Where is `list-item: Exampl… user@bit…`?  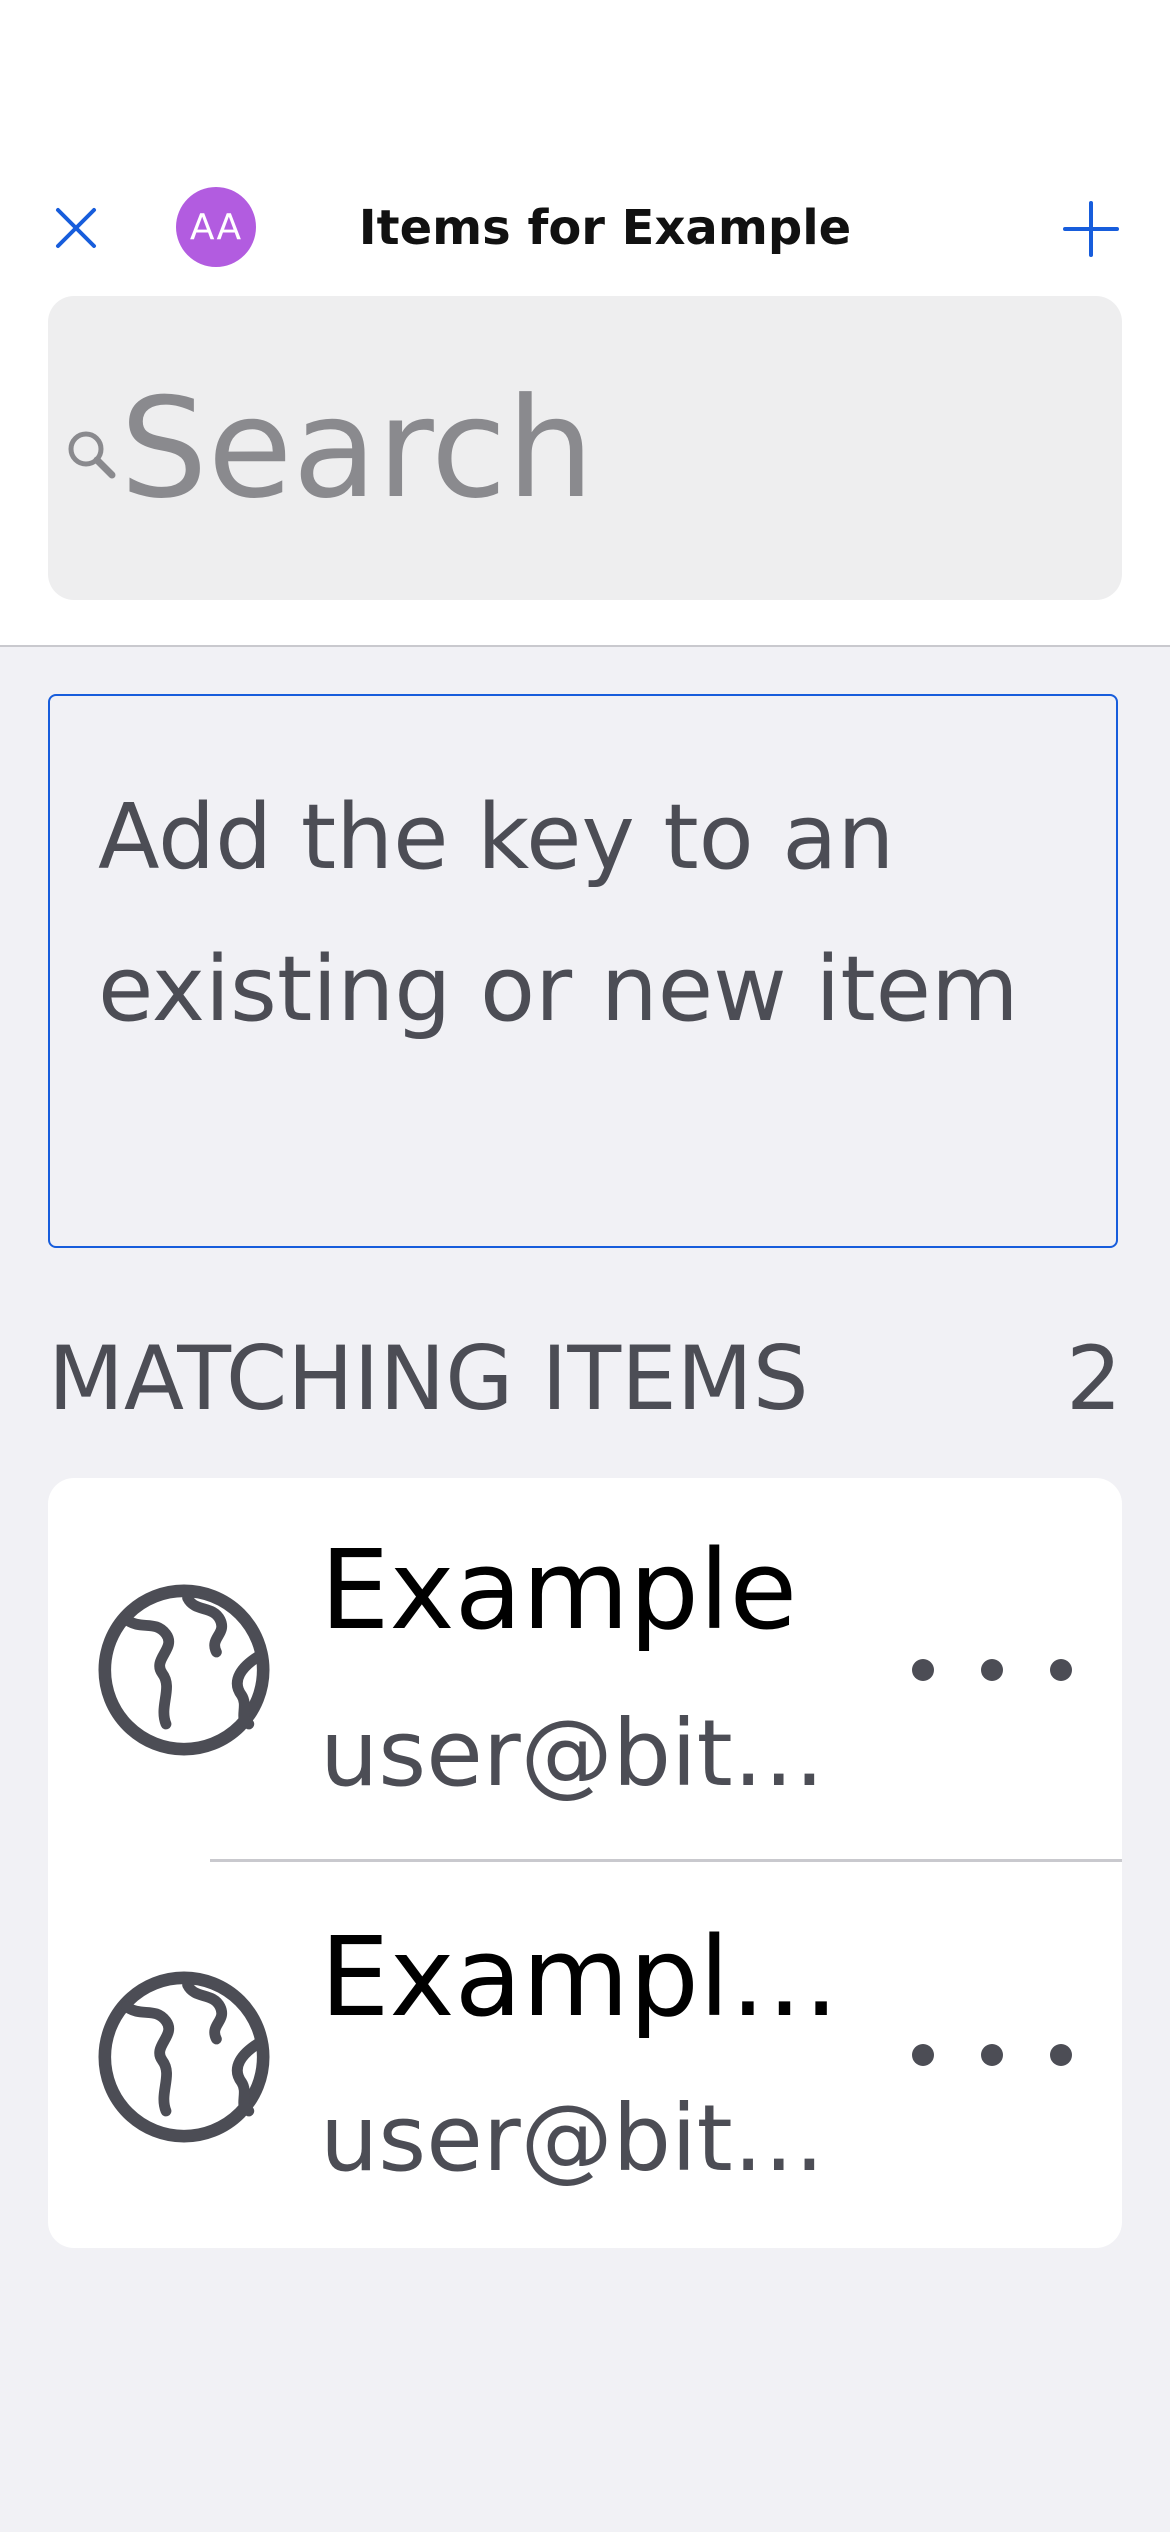
list-item: Exampl… user@bit… is located at coordinates (585, 2055).